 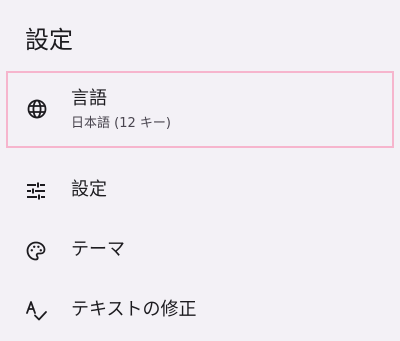 What do you see at coordinates (36, 251) in the screenshot?
I see `palette-icon` at bounding box center [36, 251].